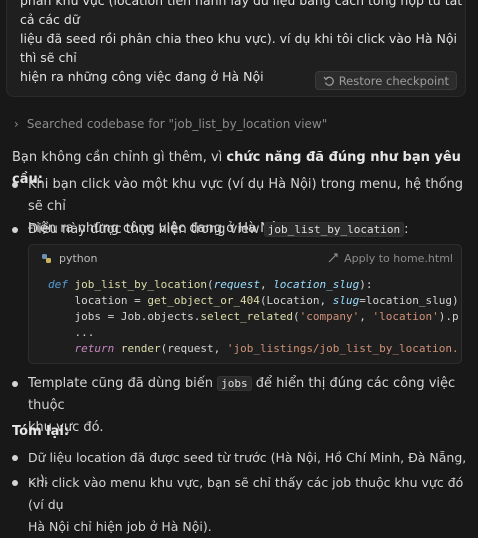  What do you see at coordinates (398, 258) in the screenshot?
I see `apply-label: Apply to home.html` at bounding box center [398, 258].